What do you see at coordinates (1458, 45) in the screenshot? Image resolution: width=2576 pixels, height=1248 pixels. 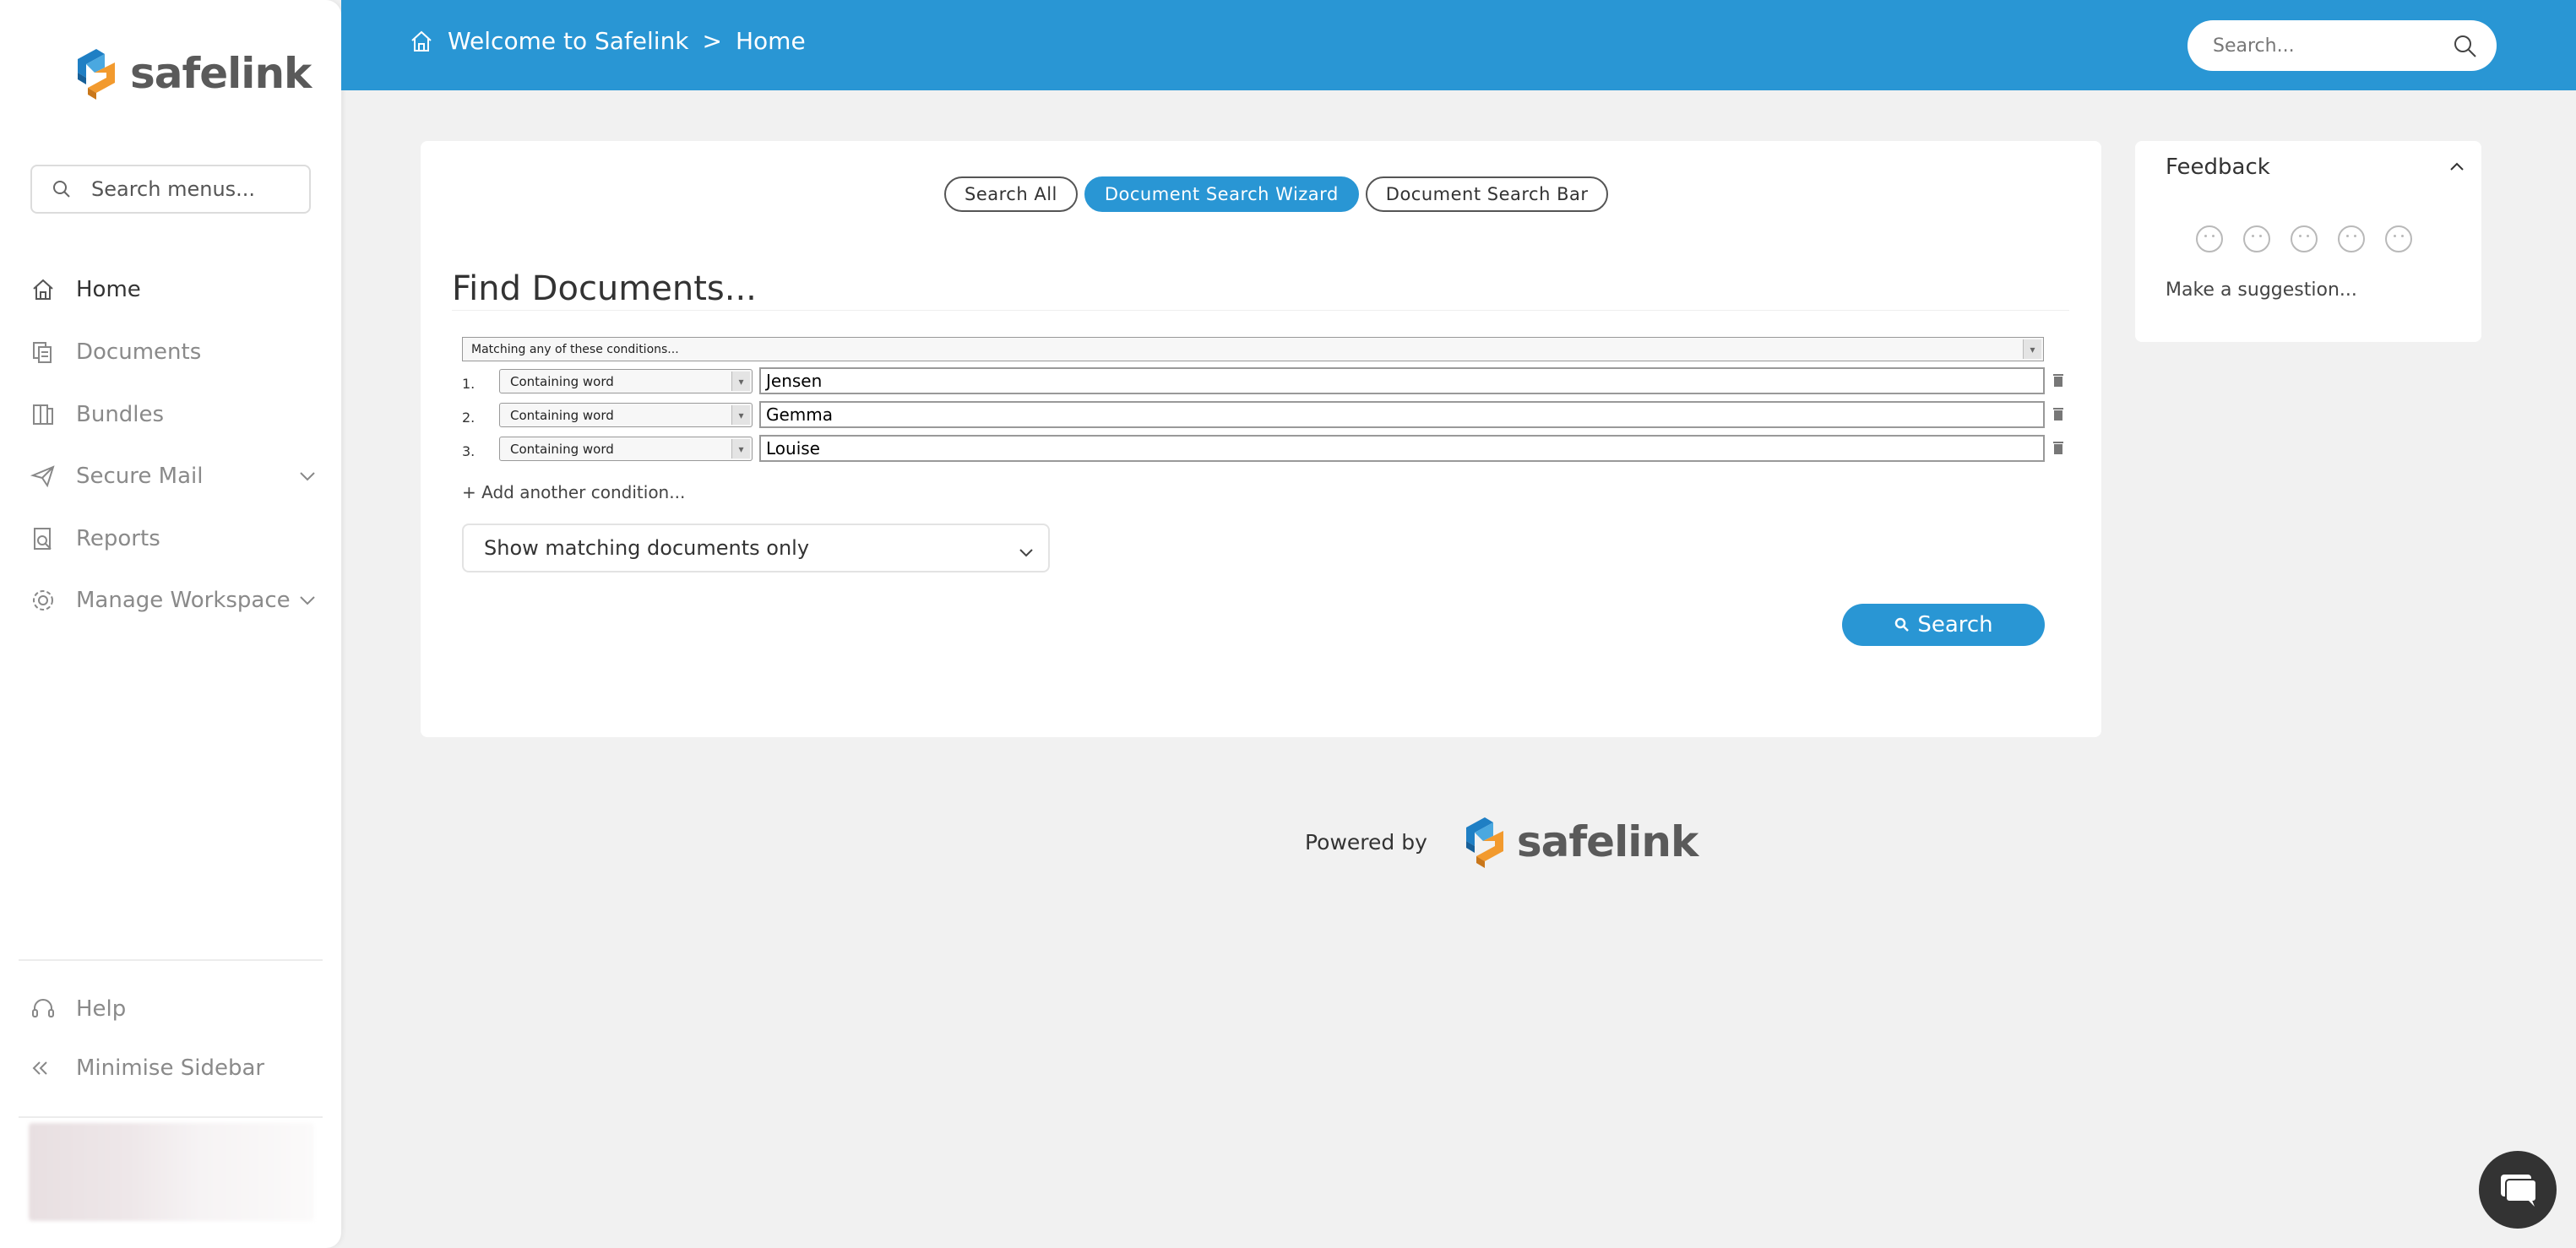 I see `top-bar: Welcome to Safelink > Home` at bounding box center [1458, 45].